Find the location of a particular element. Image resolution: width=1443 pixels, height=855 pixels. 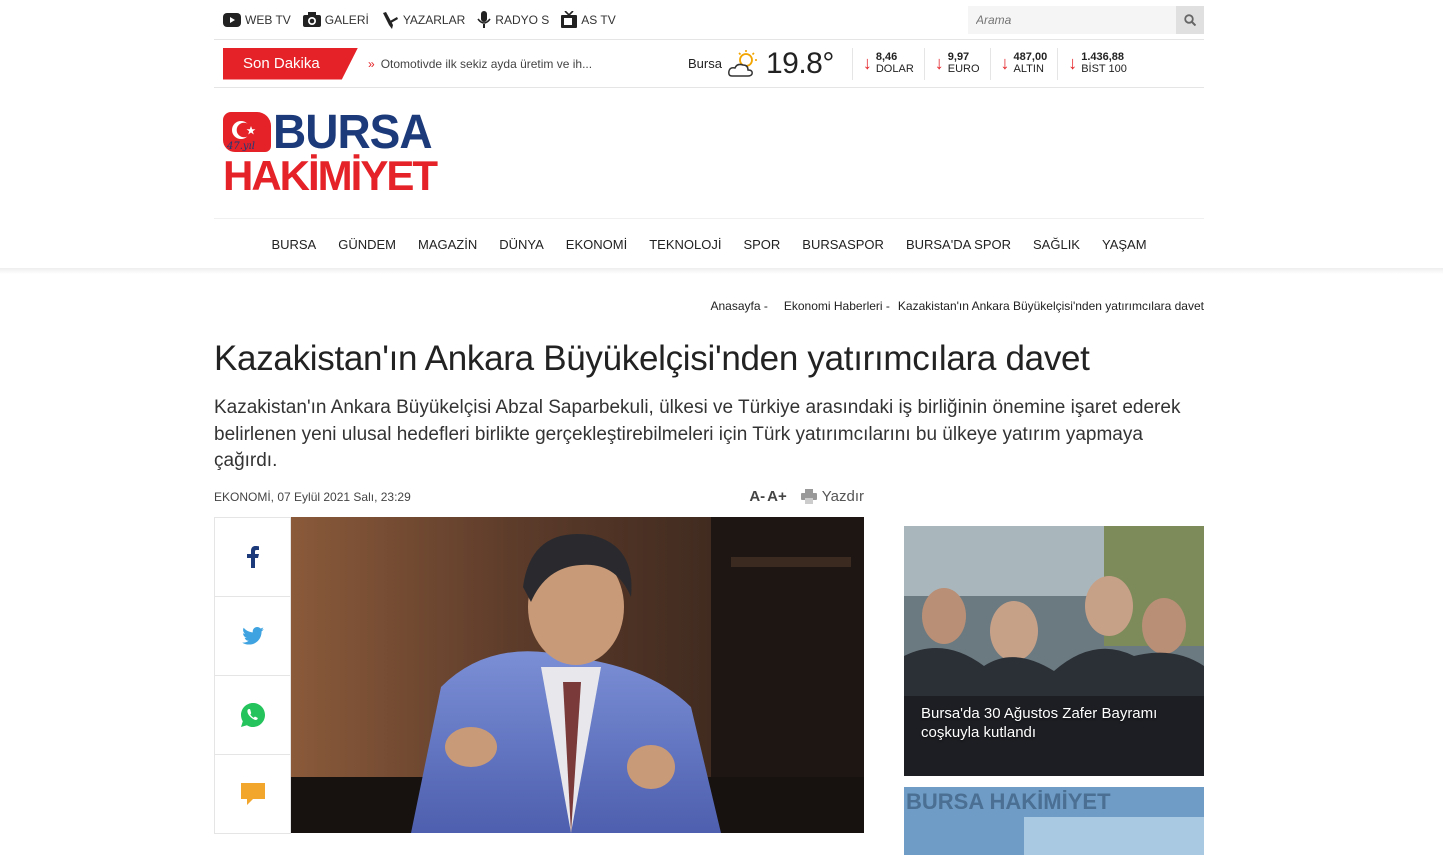

writers-link: YAZARLAR is located at coordinates (423, 20).